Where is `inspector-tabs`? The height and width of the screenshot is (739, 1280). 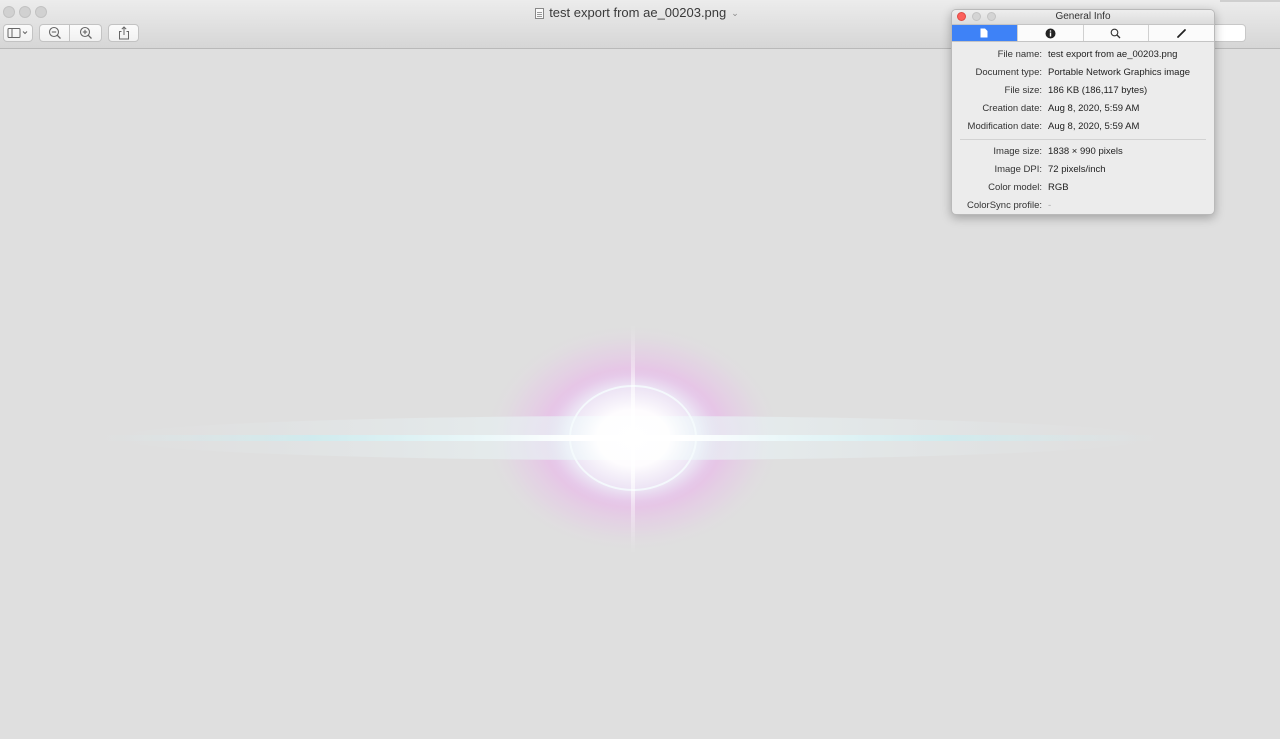 inspector-tabs is located at coordinates (1083, 33).